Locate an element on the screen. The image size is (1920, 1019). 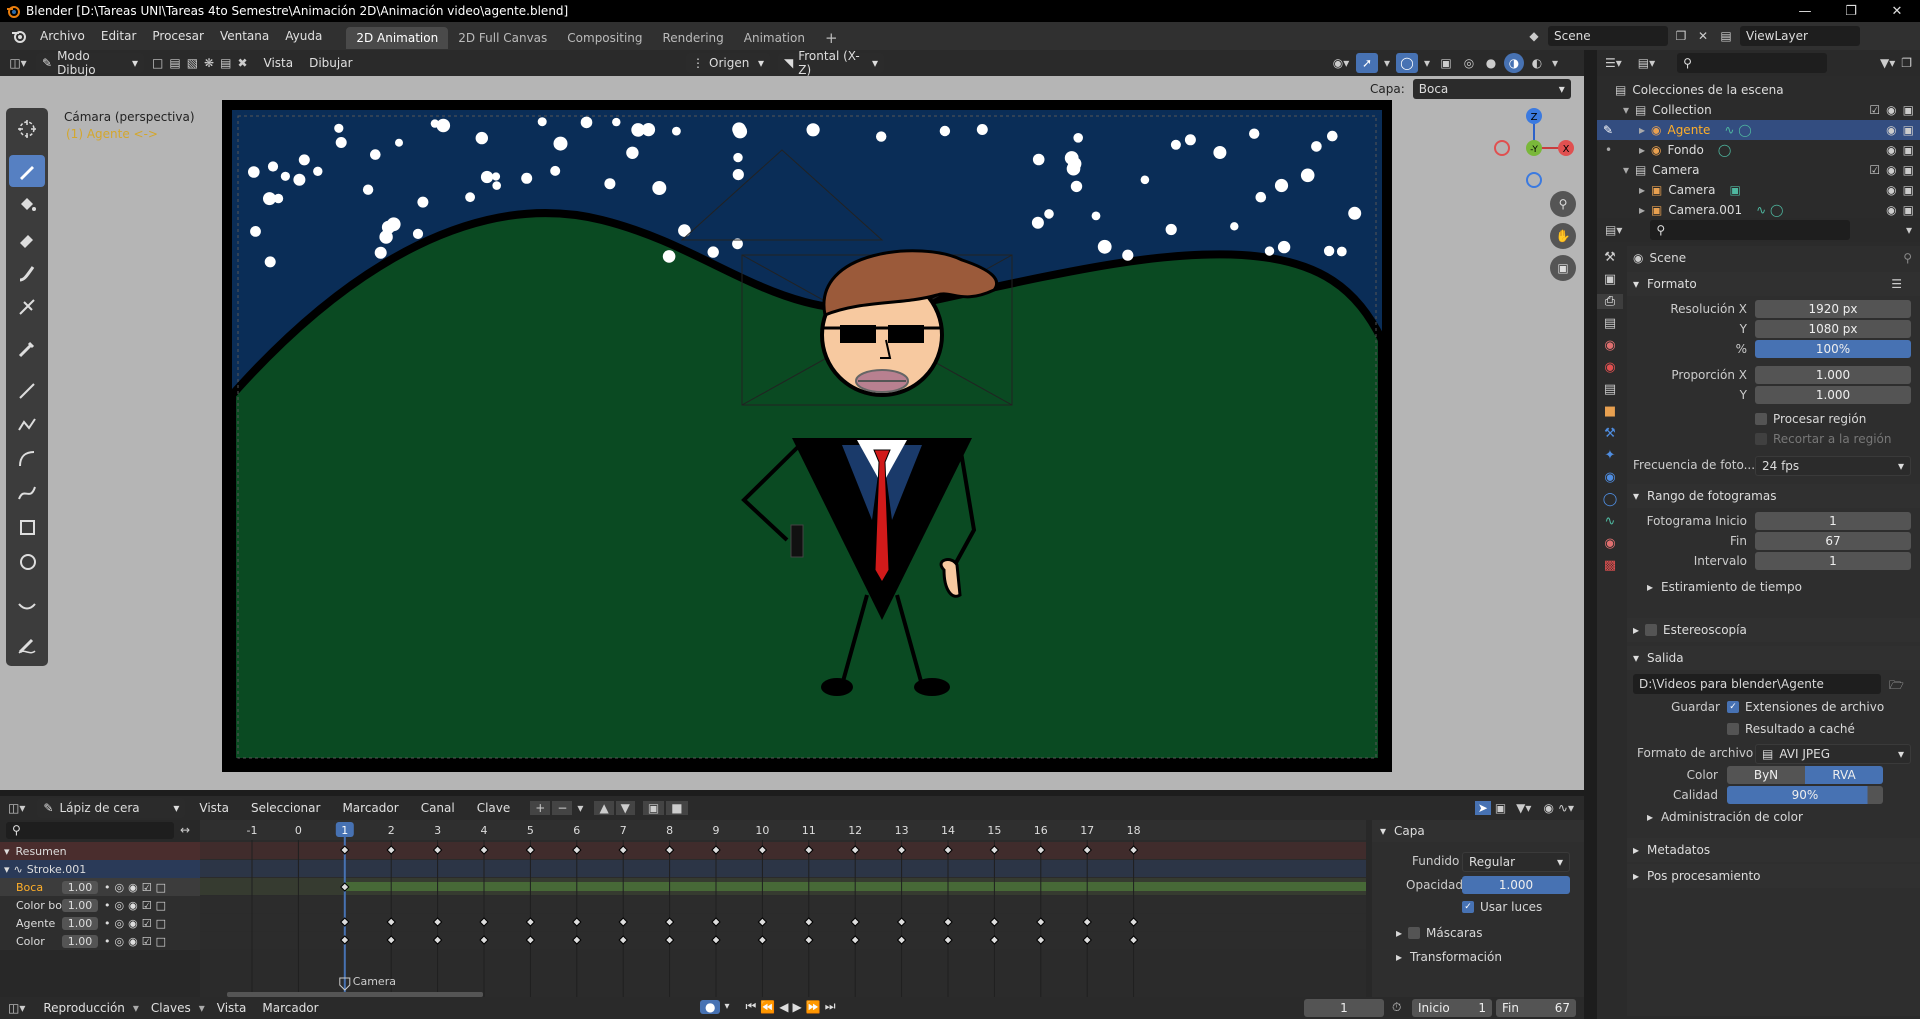
display-mode-icon: ▤▾ is located at coordinates (1646, 63).